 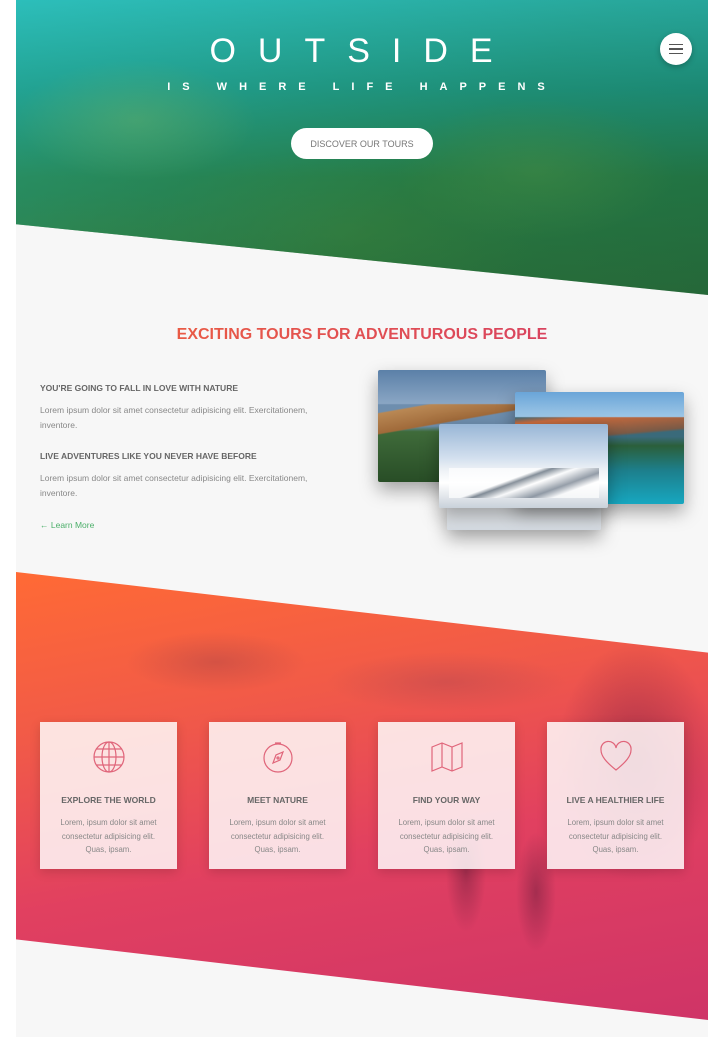 What do you see at coordinates (362, 51) in the screenshot?
I see `brand-title: OUTSIDE` at bounding box center [362, 51].